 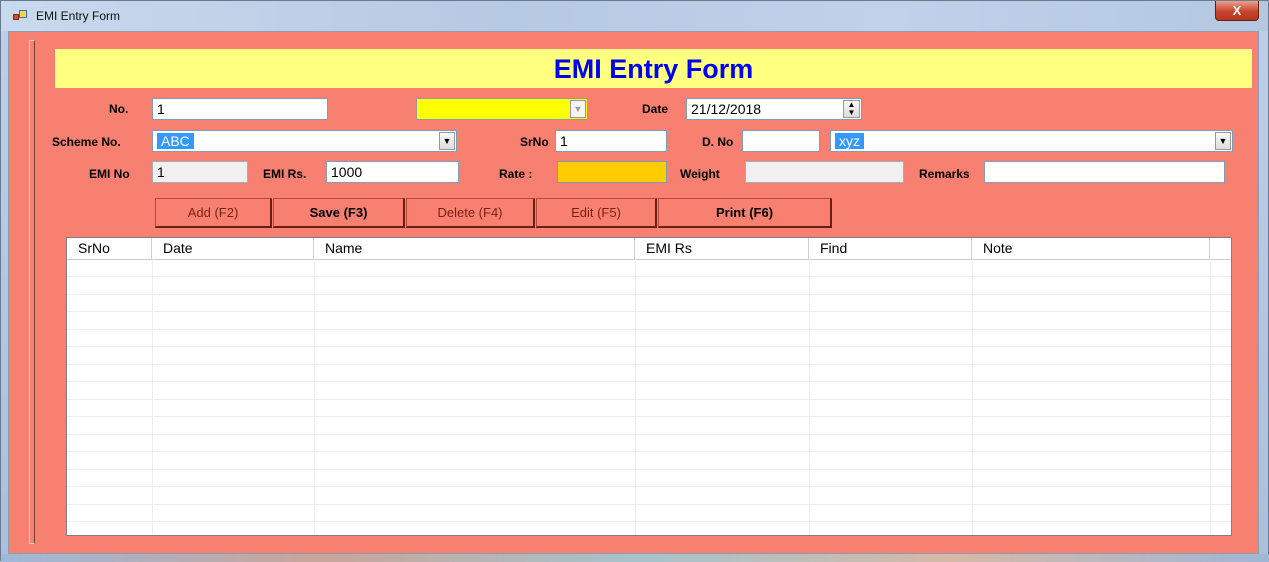 I want to click on emi-rs-field: 1000, so click(x=392, y=172).